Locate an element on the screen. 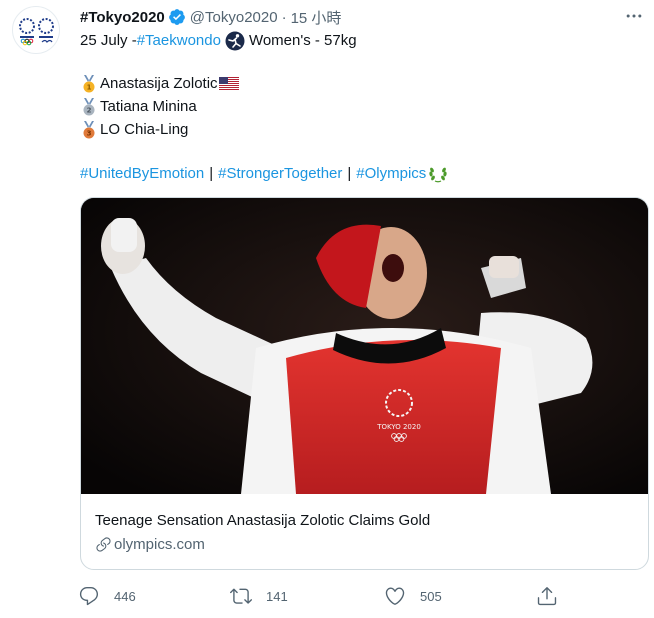  silver-medal-icon: 2 is located at coordinates (89, 106).